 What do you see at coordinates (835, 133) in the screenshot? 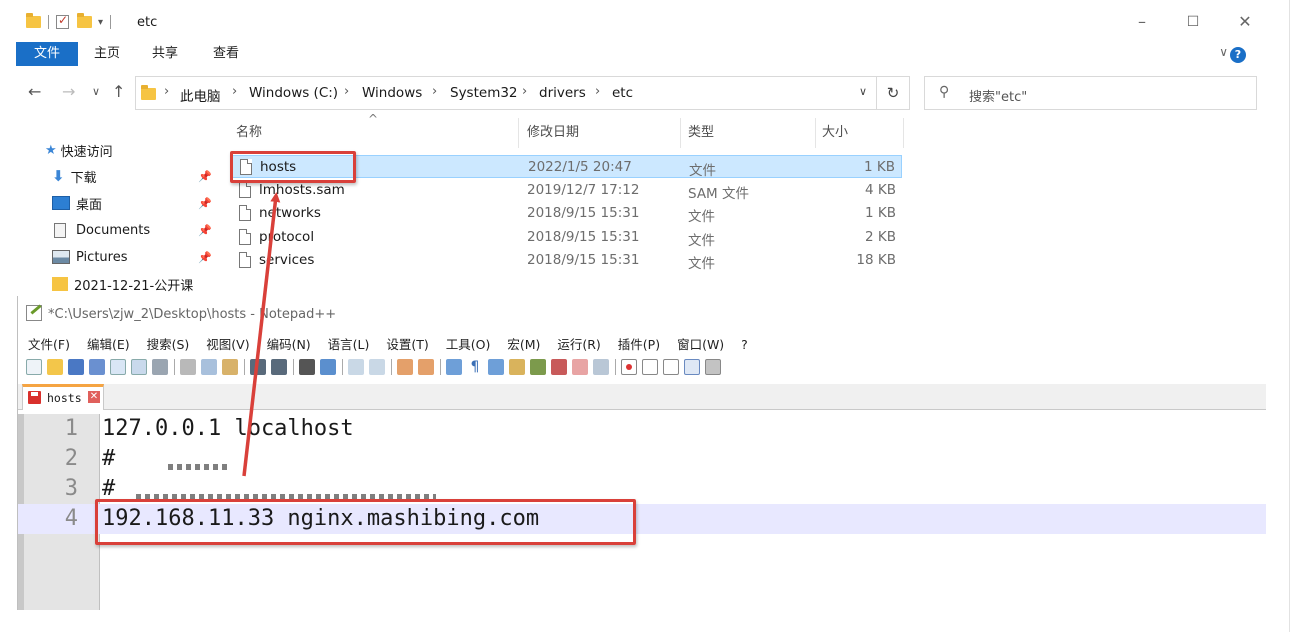
I see `column-header-size: 大小` at bounding box center [835, 133].